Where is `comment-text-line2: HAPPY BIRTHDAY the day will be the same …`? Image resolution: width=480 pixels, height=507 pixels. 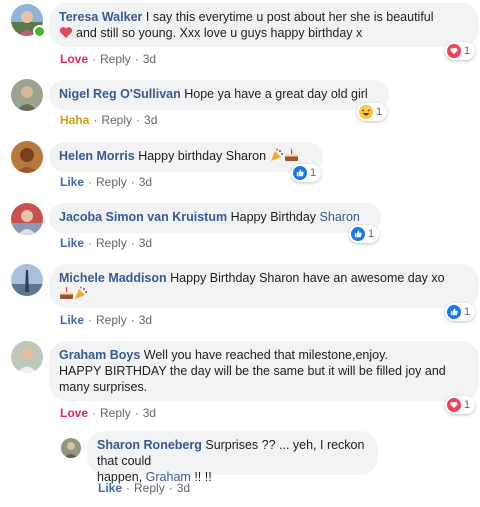 comment-text-line2: HAPPY BIRTHDAY the day will be the same … is located at coordinates (252, 371).